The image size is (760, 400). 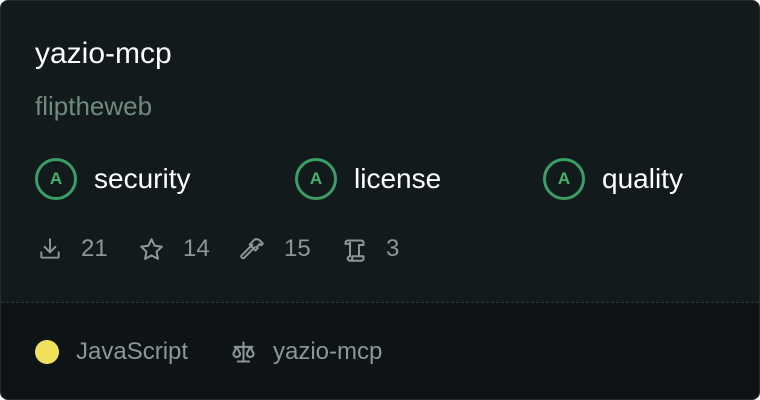 What do you see at coordinates (275, 249) in the screenshot?
I see `stat-tools: 15` at bounding box center [275, 249].